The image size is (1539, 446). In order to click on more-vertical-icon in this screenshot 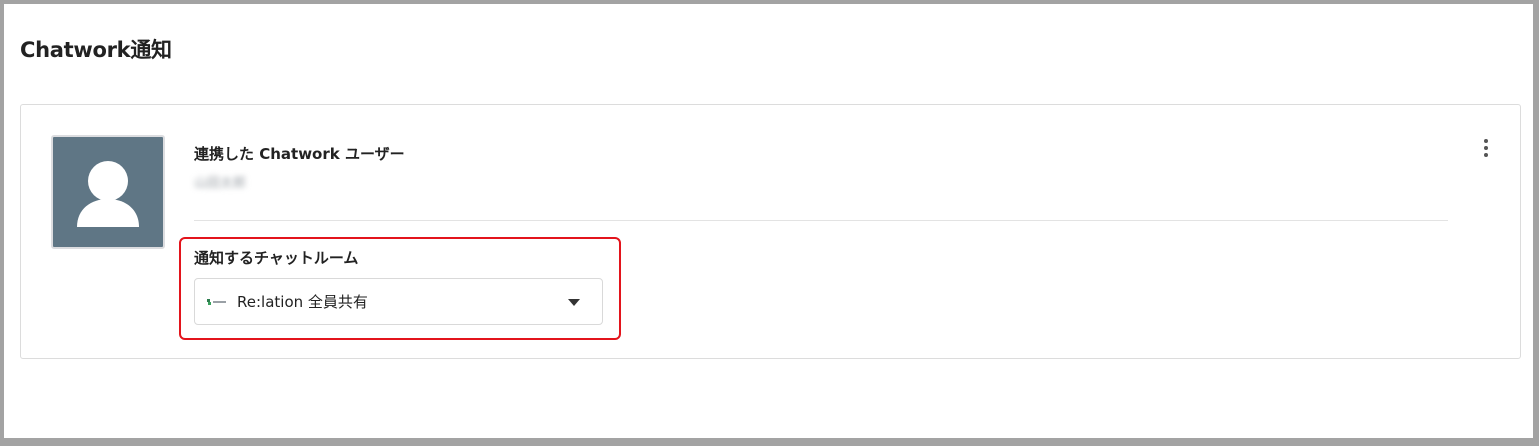, I will do `click(1486, 148)`.